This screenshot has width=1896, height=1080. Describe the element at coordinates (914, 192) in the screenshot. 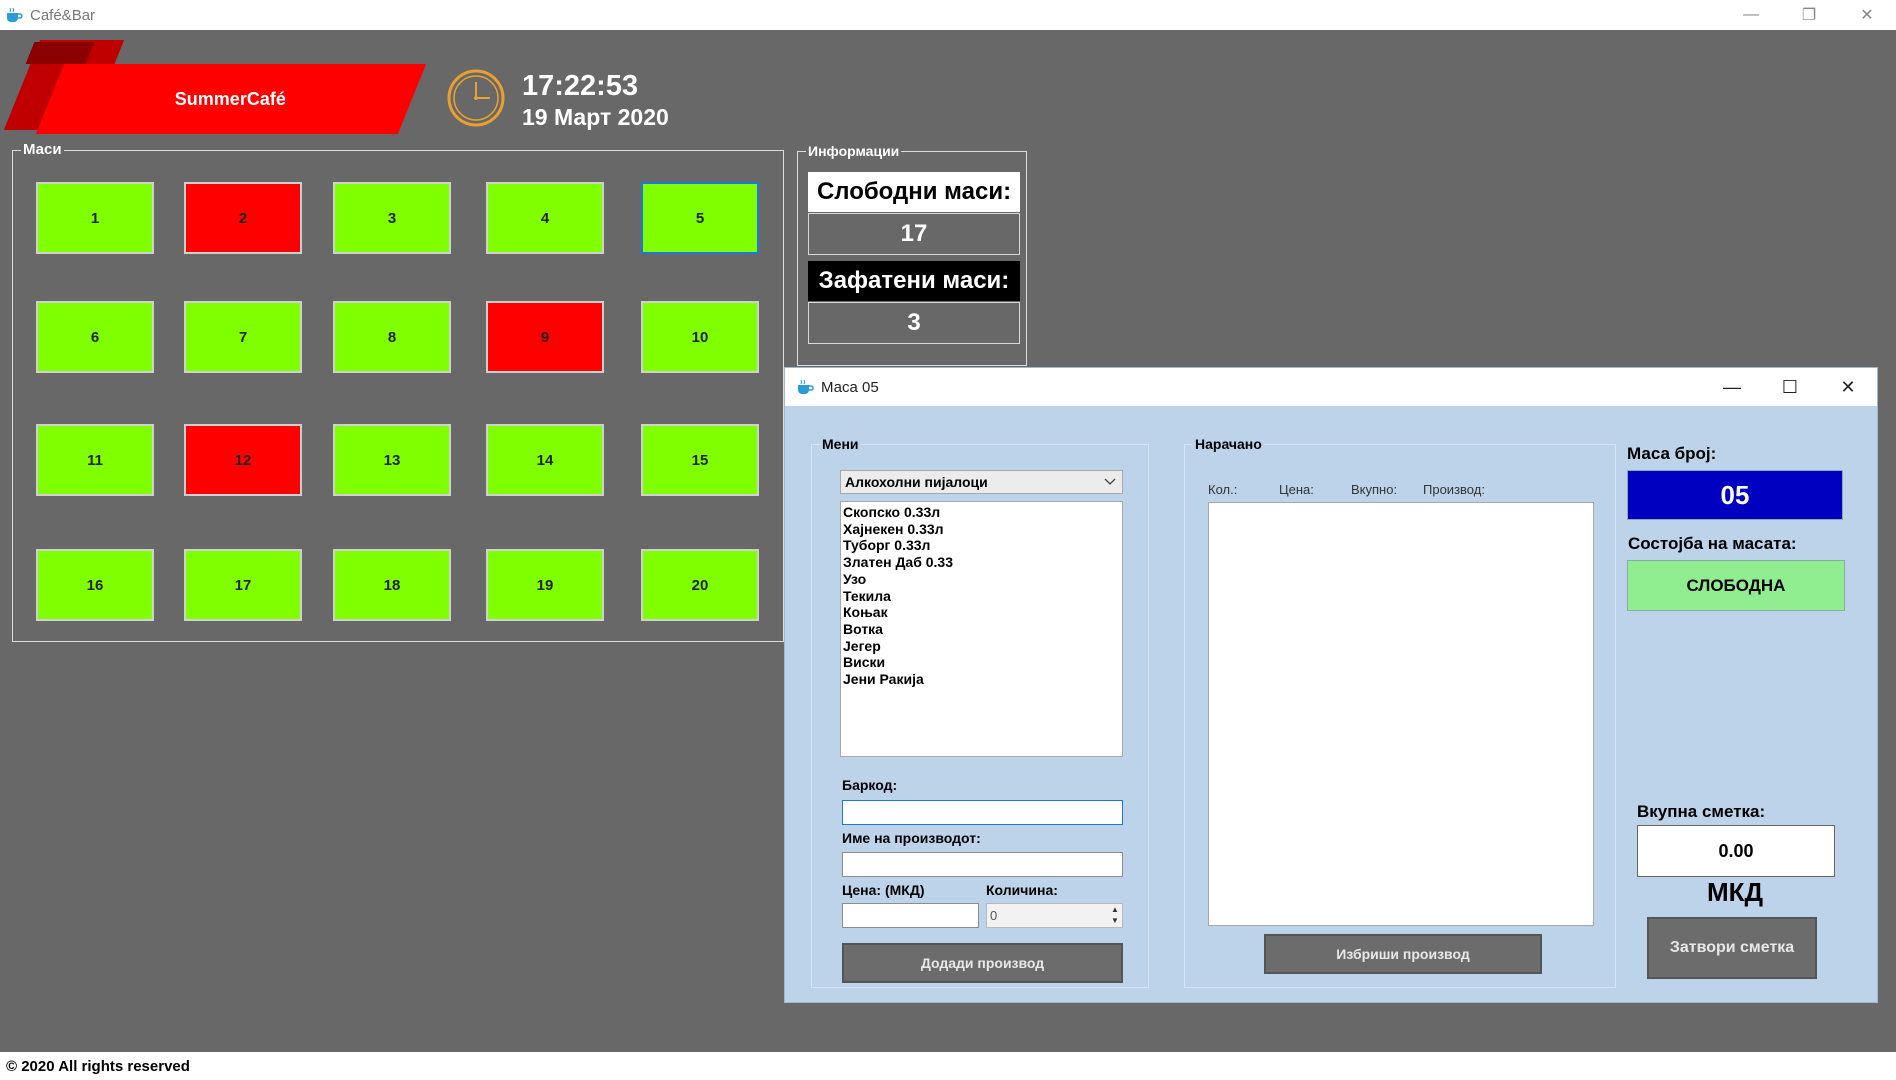

I see `free-tables-label: Слободни маси:` at that location.